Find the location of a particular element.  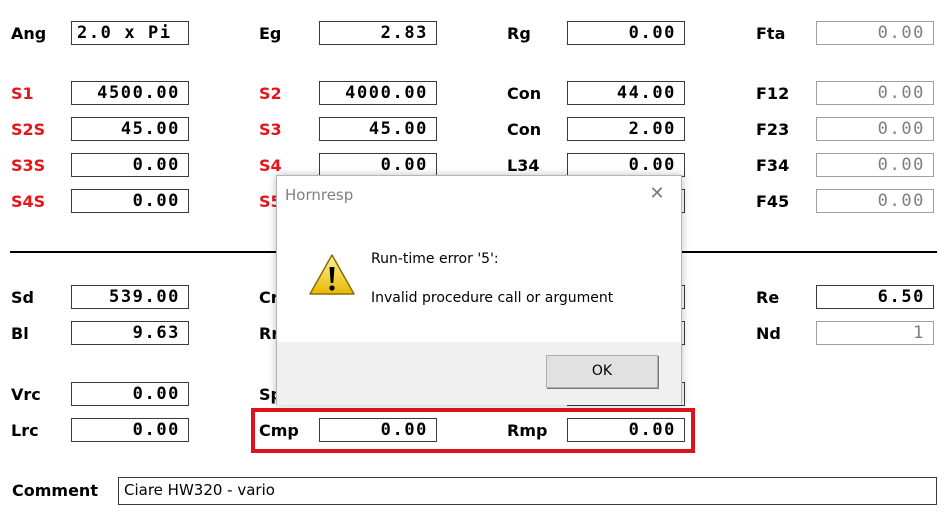

s1-field: 4500.00 is located at coordinates (130, 93).